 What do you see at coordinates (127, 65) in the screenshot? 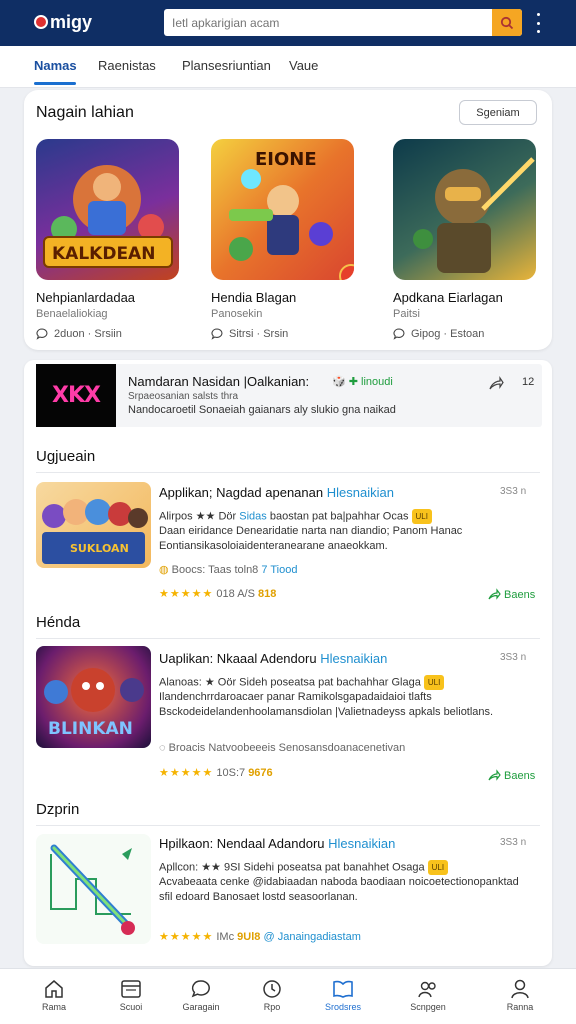
I see `tab-raenistas: Raenistas` at bounding box center [127, 65].